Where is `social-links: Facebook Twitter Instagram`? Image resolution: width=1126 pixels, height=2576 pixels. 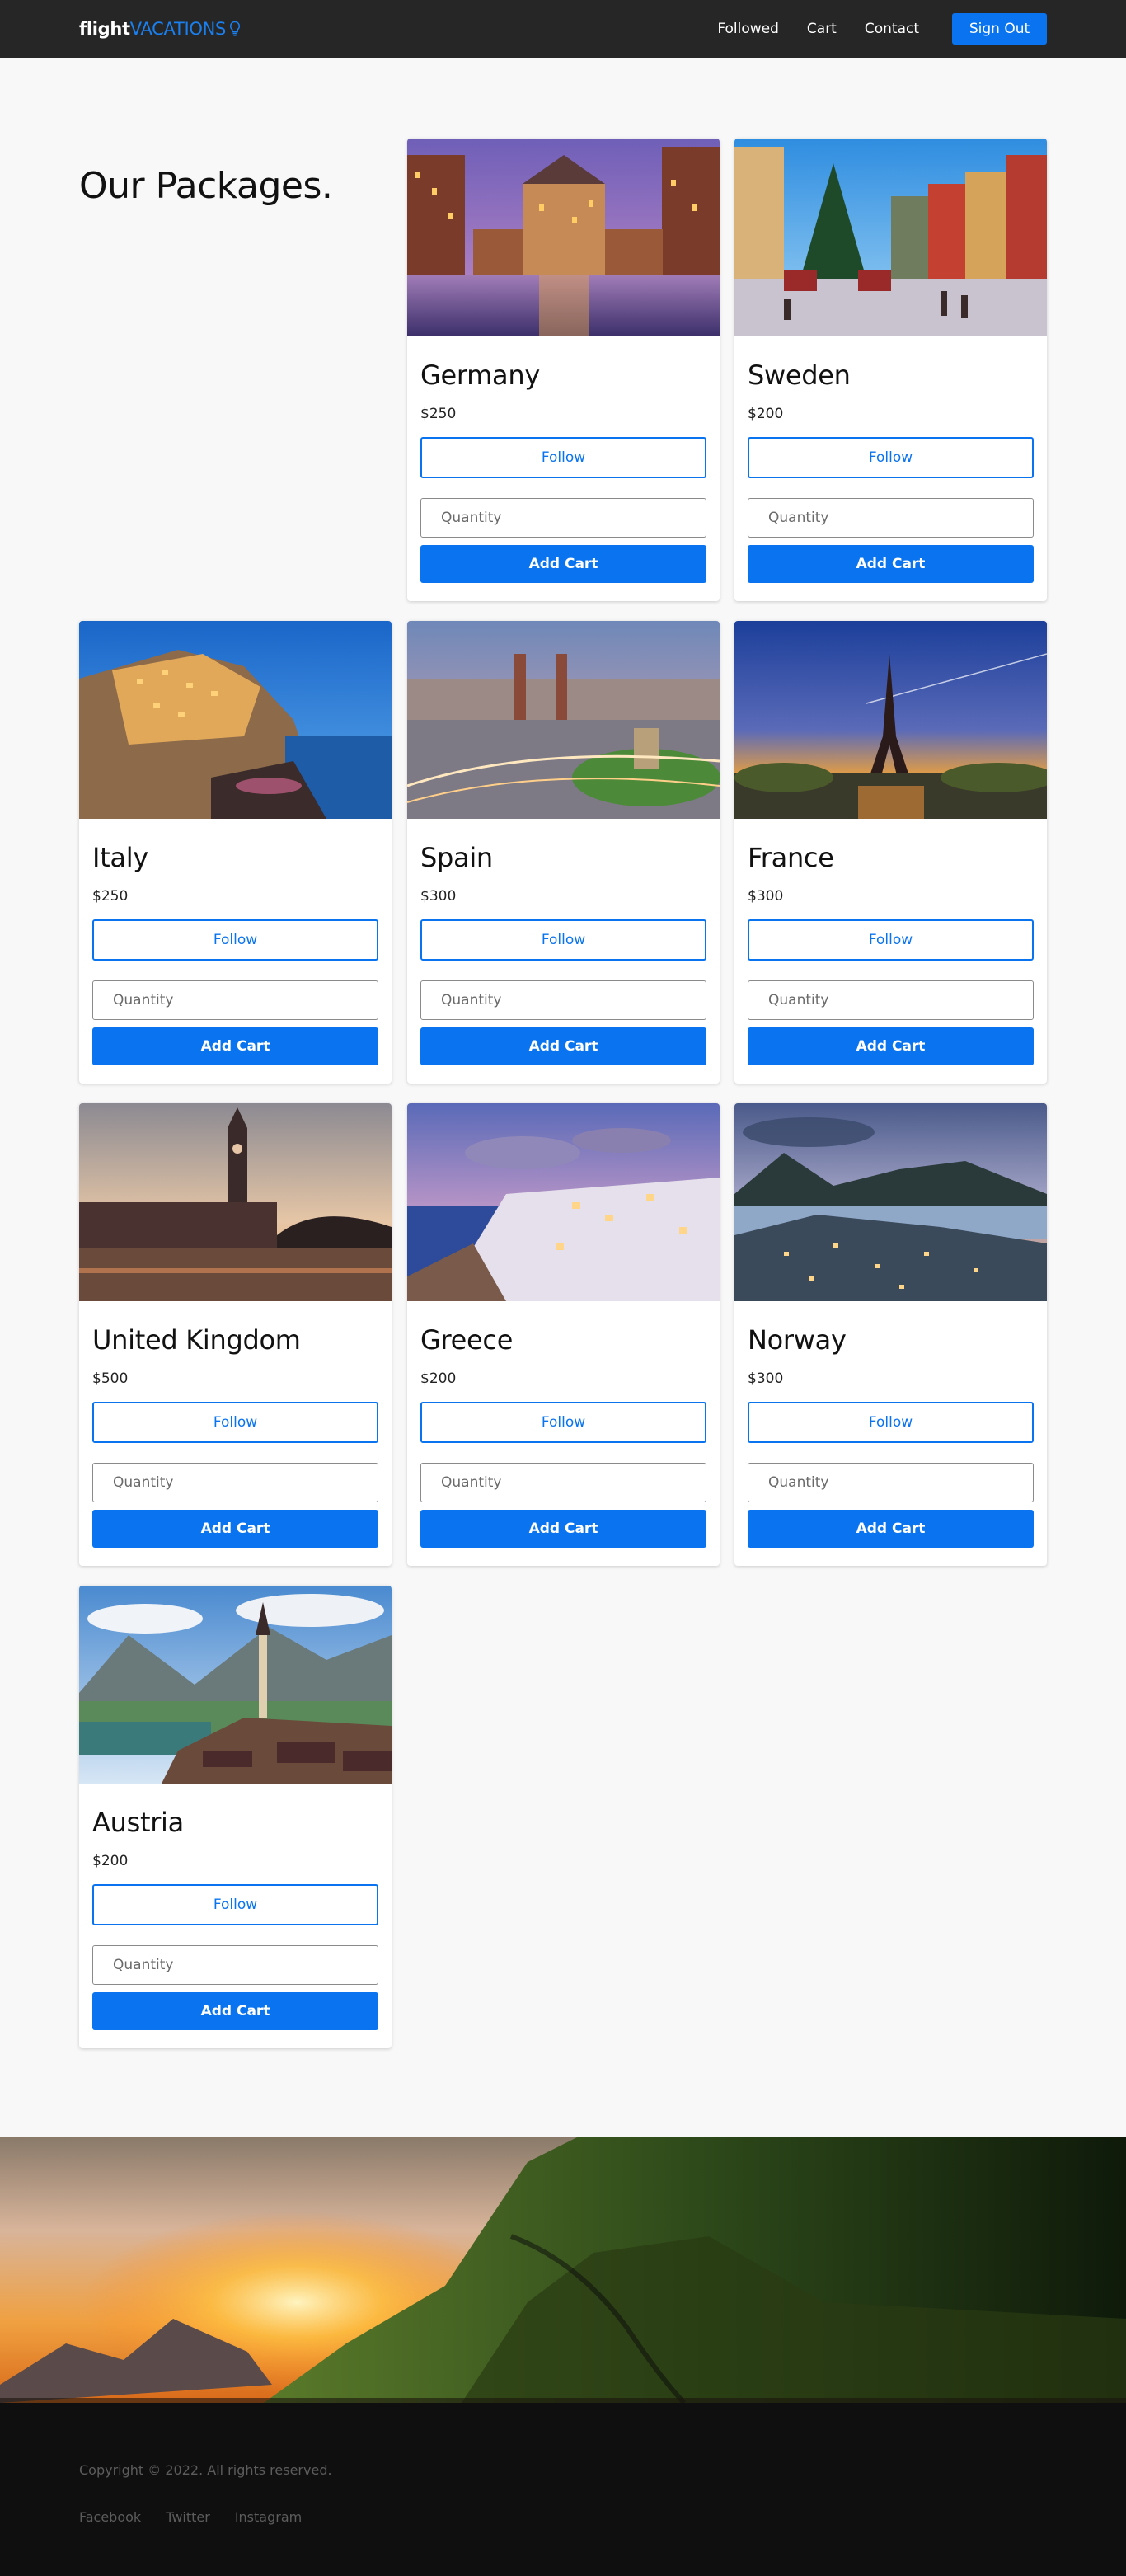
social-links: Facebook Twitter Instagram is located at coordinates (563, 2517).